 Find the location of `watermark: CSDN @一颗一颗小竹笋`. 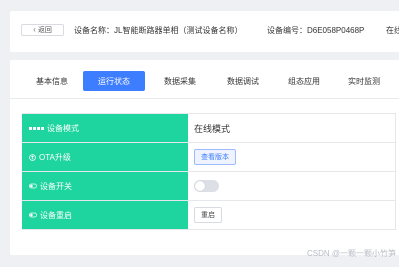

watermark: CSDN @一颗一颗小竹笋 is located at coordinates (351, 253).